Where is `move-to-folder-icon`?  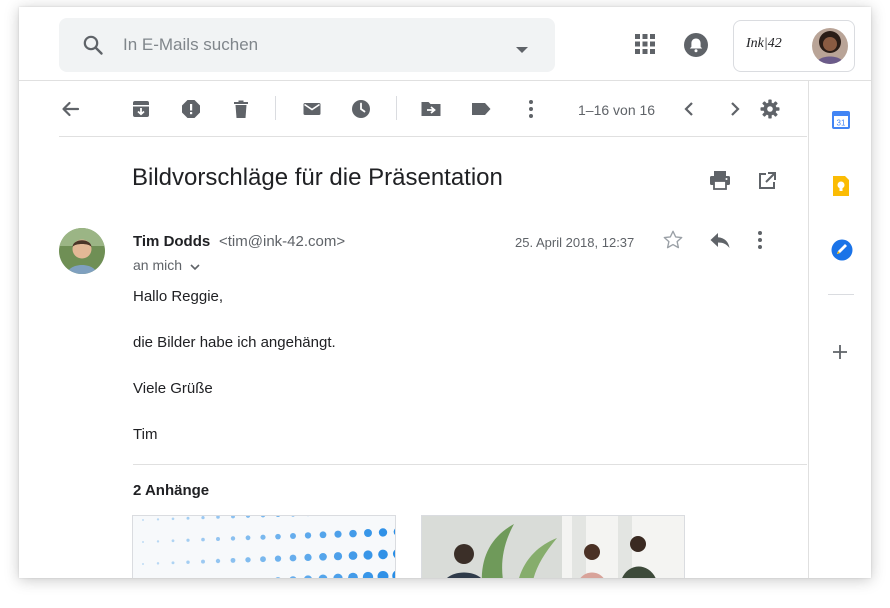 move-to-folder-icon is located at coordinates (431, 109).